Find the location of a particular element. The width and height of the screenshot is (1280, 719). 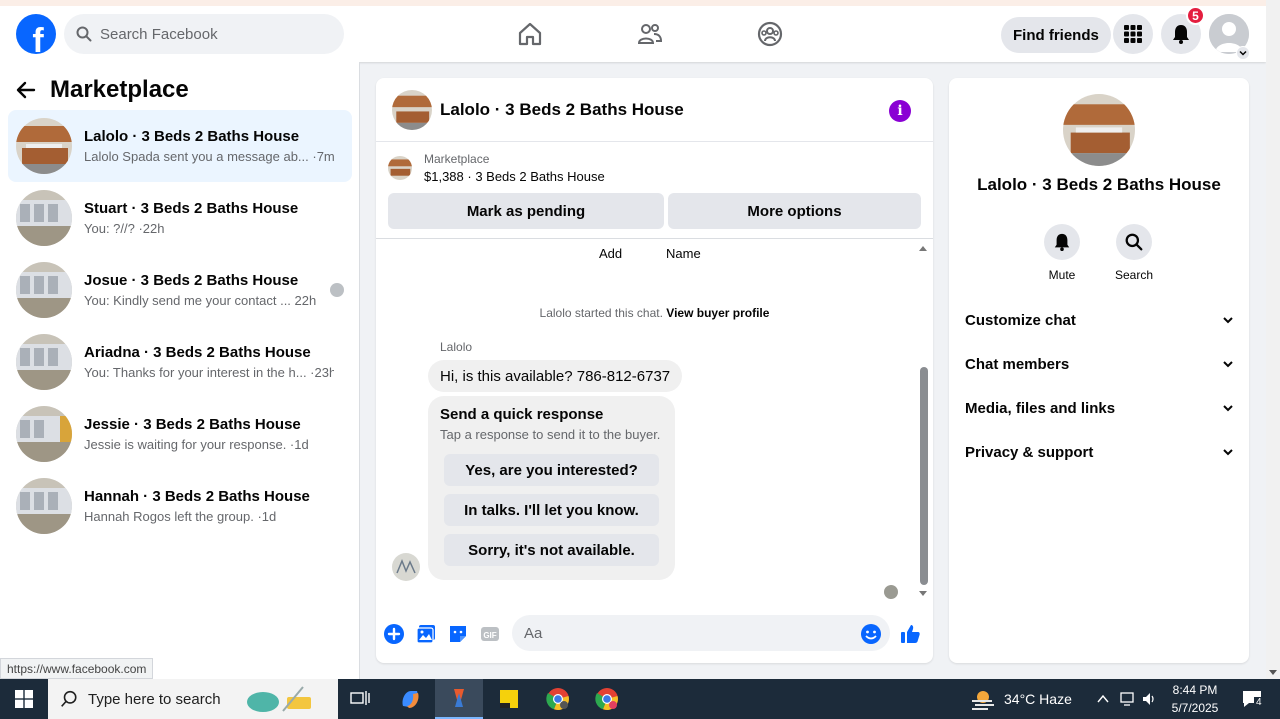

mute-action: Mute is located at coordinates (1062, 253).